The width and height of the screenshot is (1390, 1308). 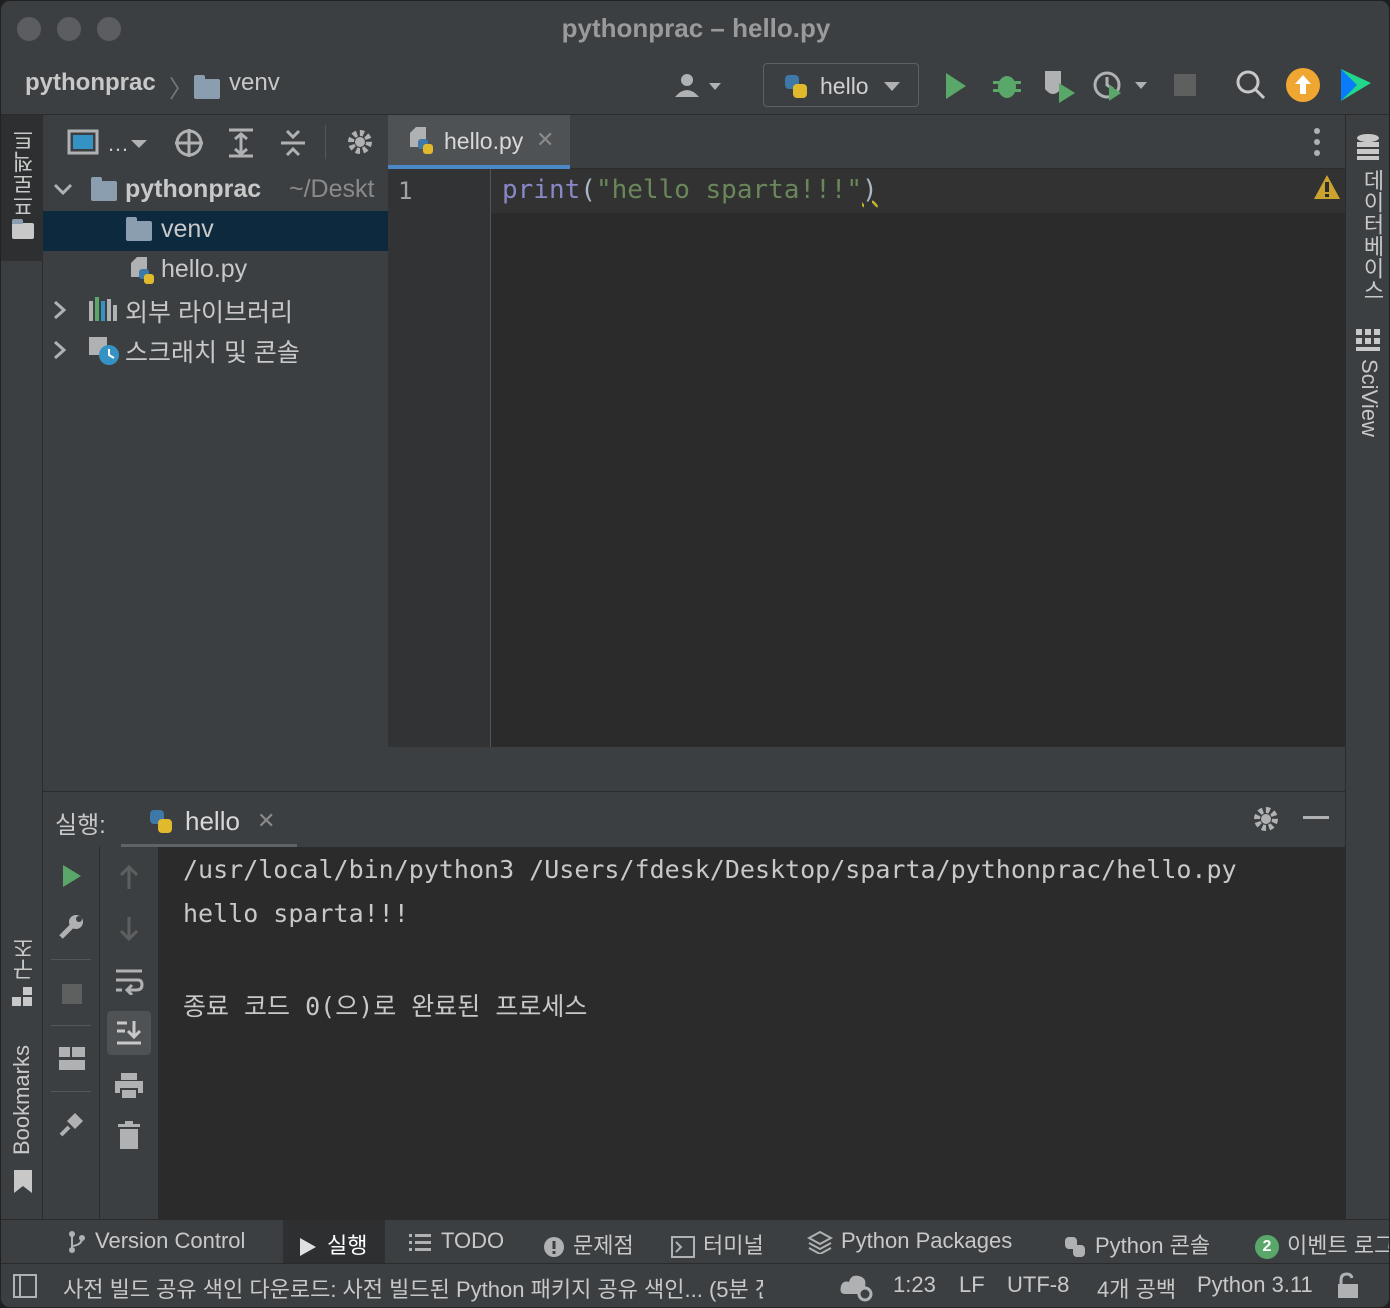 I want to click on sciview-tool-tab: SciView, so click(x=1369, y=398).